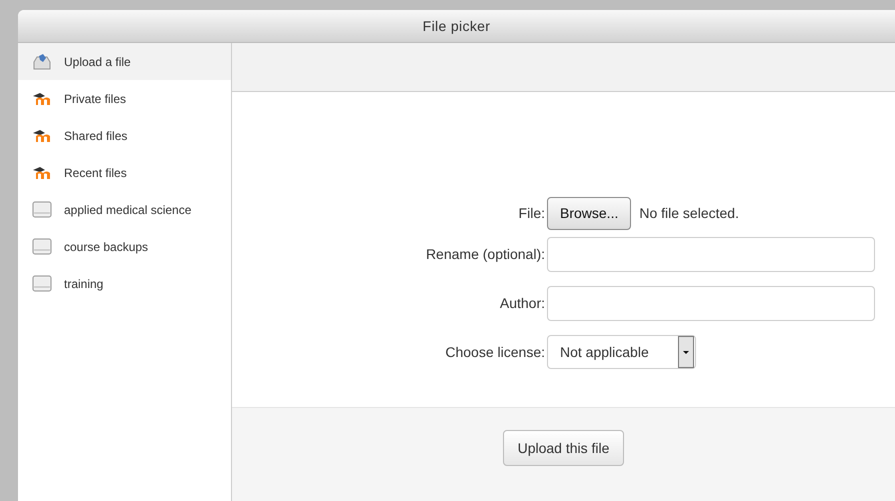 This screenshot has width=895, height=501. What do you see at coordinates (686, 352) in the screenshot?
I see `caret-icon` at bounding box center [686, 352].